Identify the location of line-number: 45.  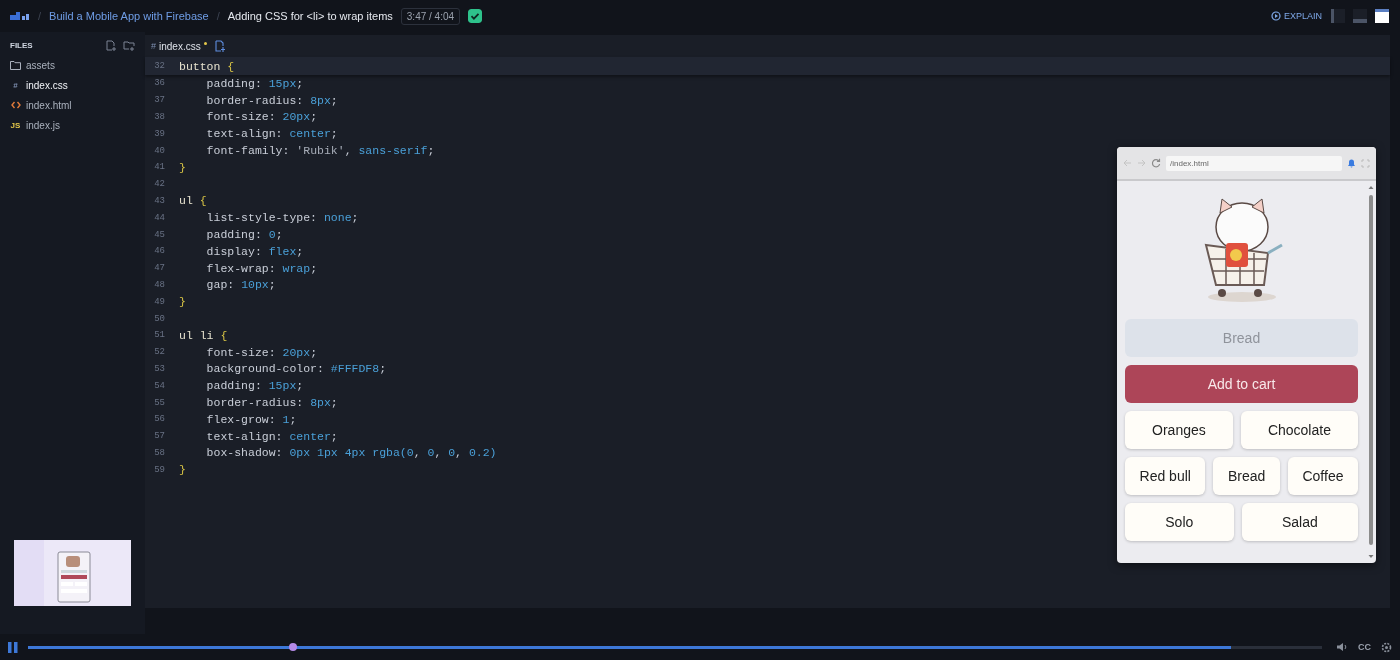
(159, 234).